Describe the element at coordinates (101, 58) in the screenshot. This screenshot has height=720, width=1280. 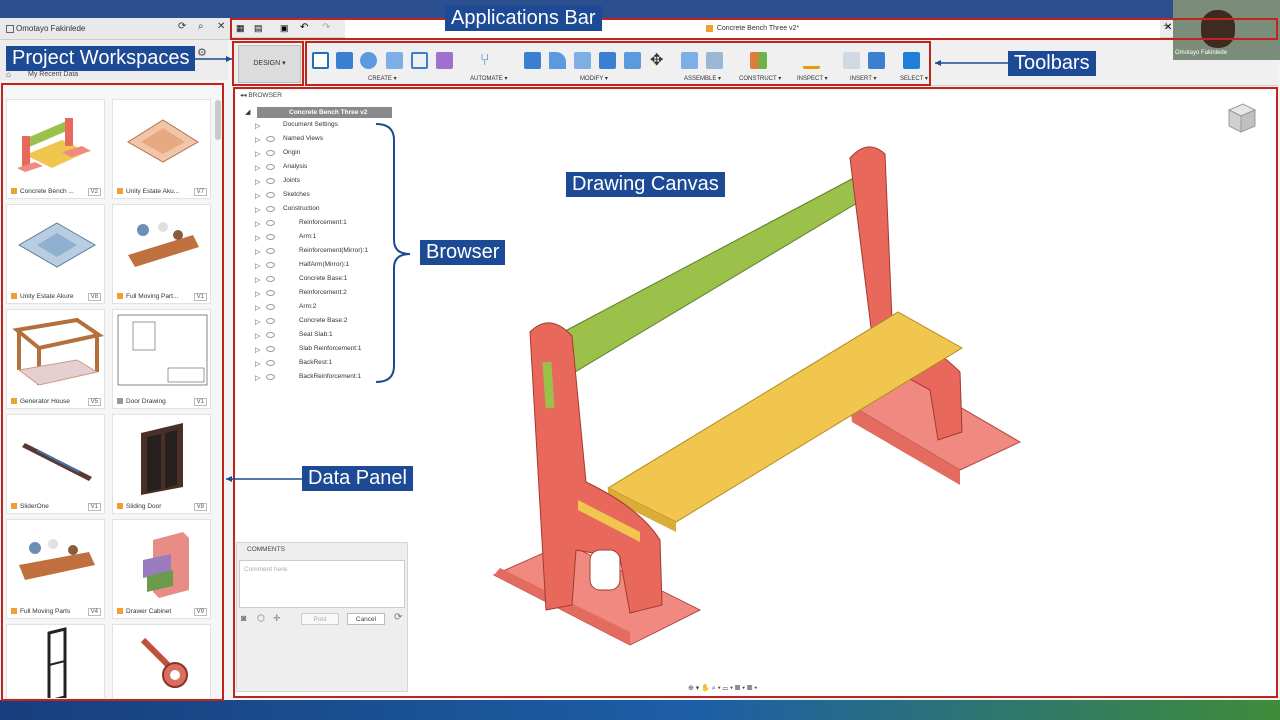
I see `annotation-project-workspaces: Project Workspaces` at that location.